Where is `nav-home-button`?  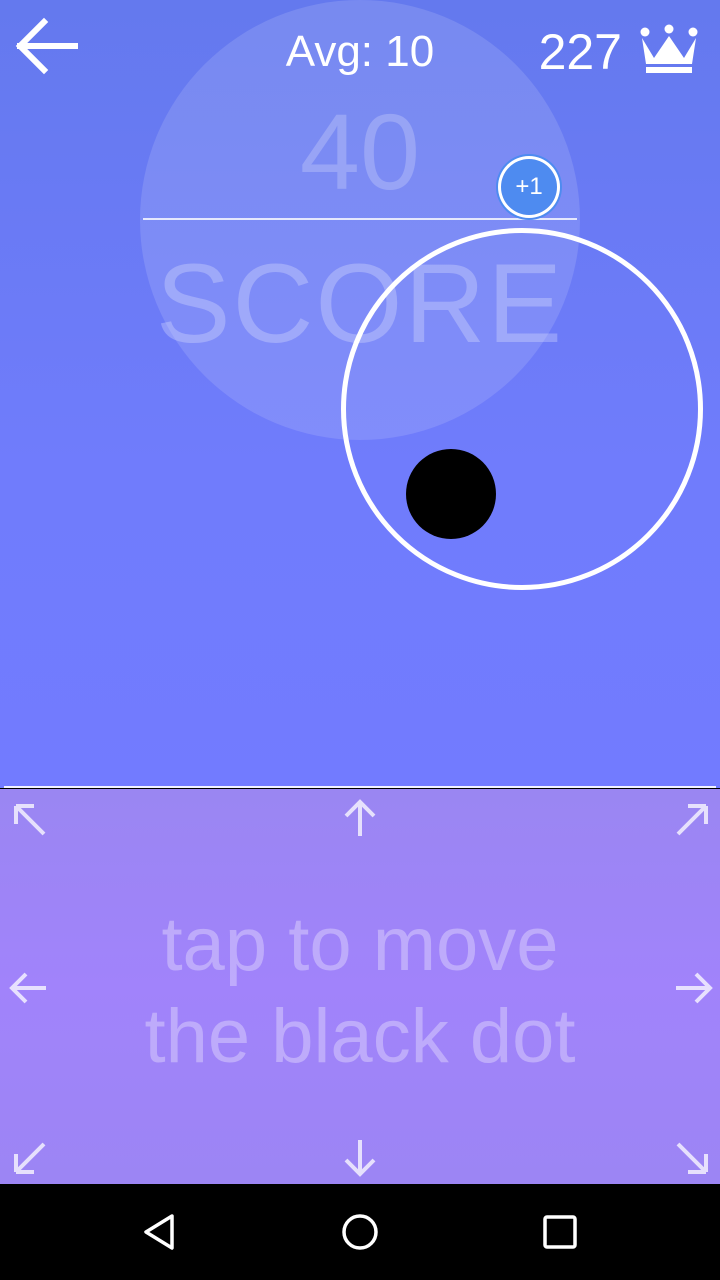 nav-home-button is located at coordinates (360, 1232).